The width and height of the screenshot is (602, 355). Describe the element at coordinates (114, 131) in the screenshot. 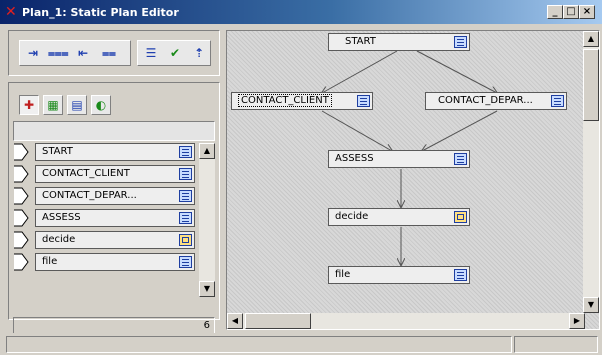

I see `list-header-strip` at that location.